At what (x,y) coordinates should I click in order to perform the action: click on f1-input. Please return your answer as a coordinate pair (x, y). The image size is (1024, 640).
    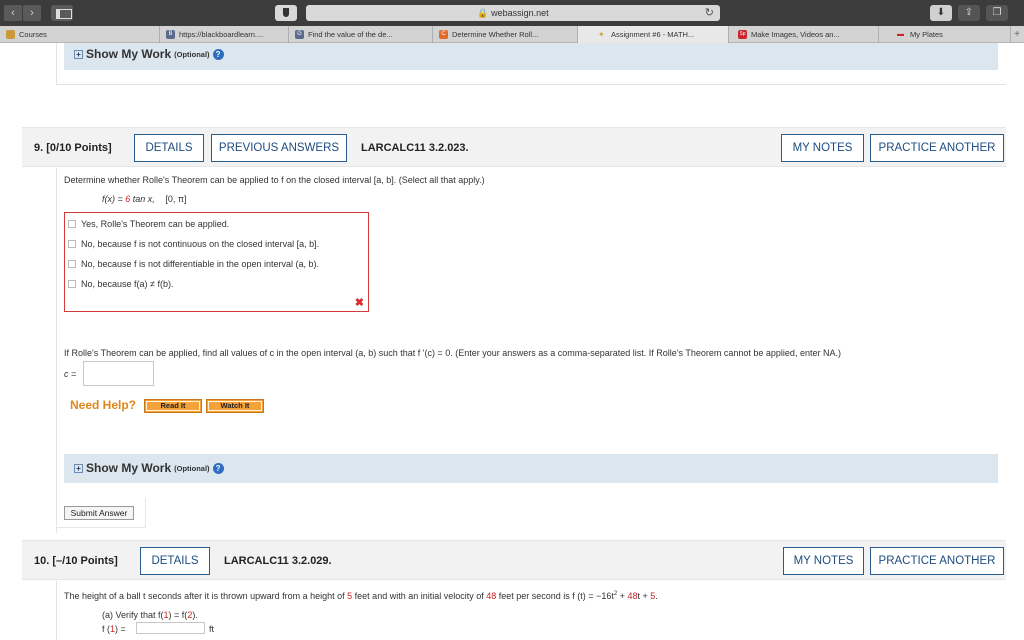
    Looking at the image, I should click on (170, 628).